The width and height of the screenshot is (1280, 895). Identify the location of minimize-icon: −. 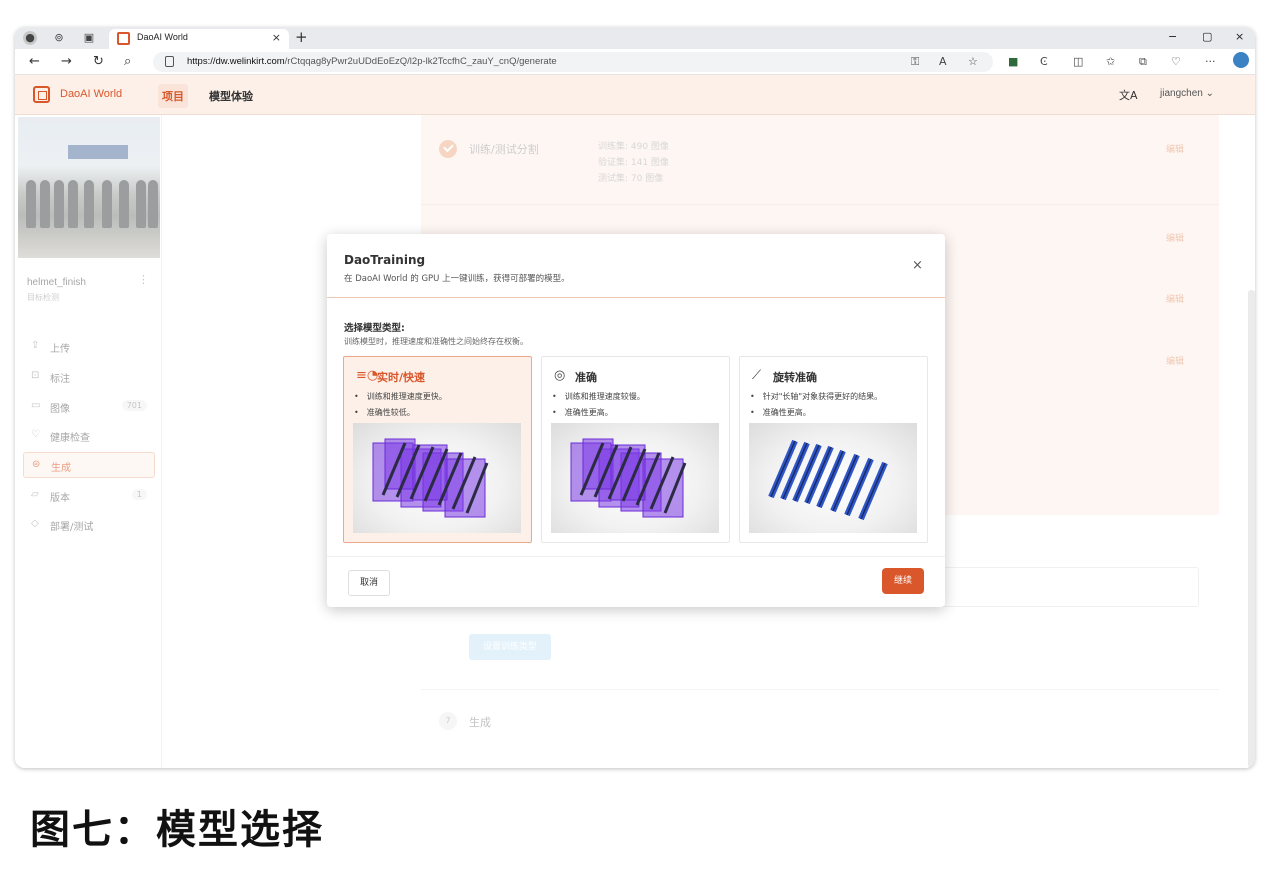
(1172, 36).